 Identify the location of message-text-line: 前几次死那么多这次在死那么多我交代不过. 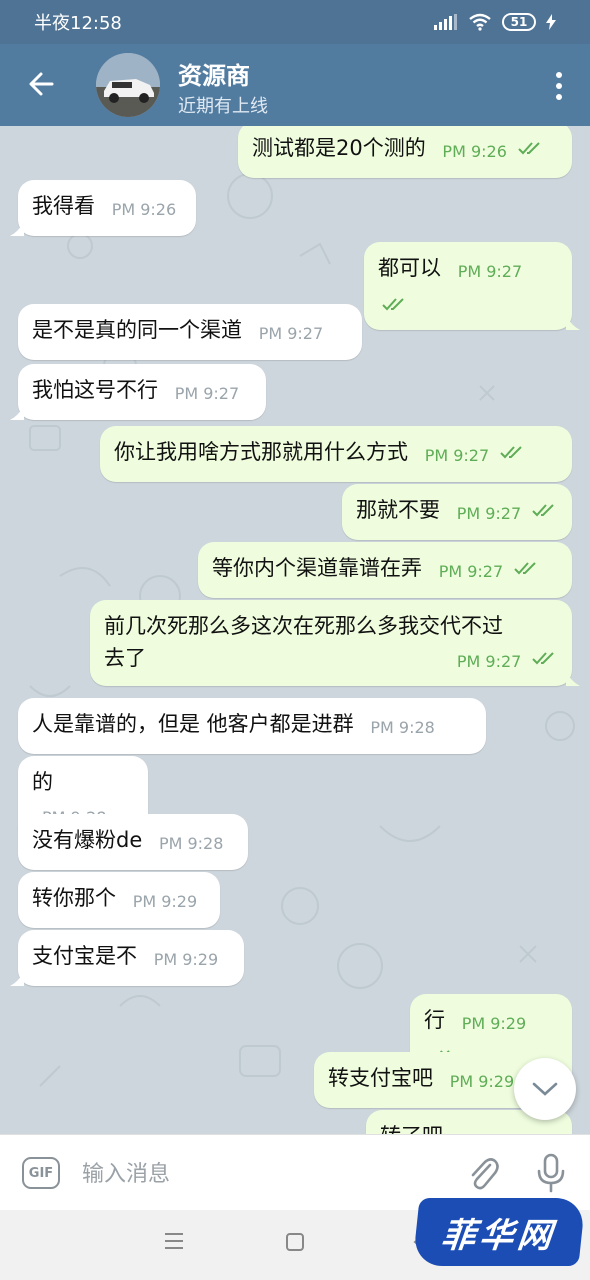
(303, 626).